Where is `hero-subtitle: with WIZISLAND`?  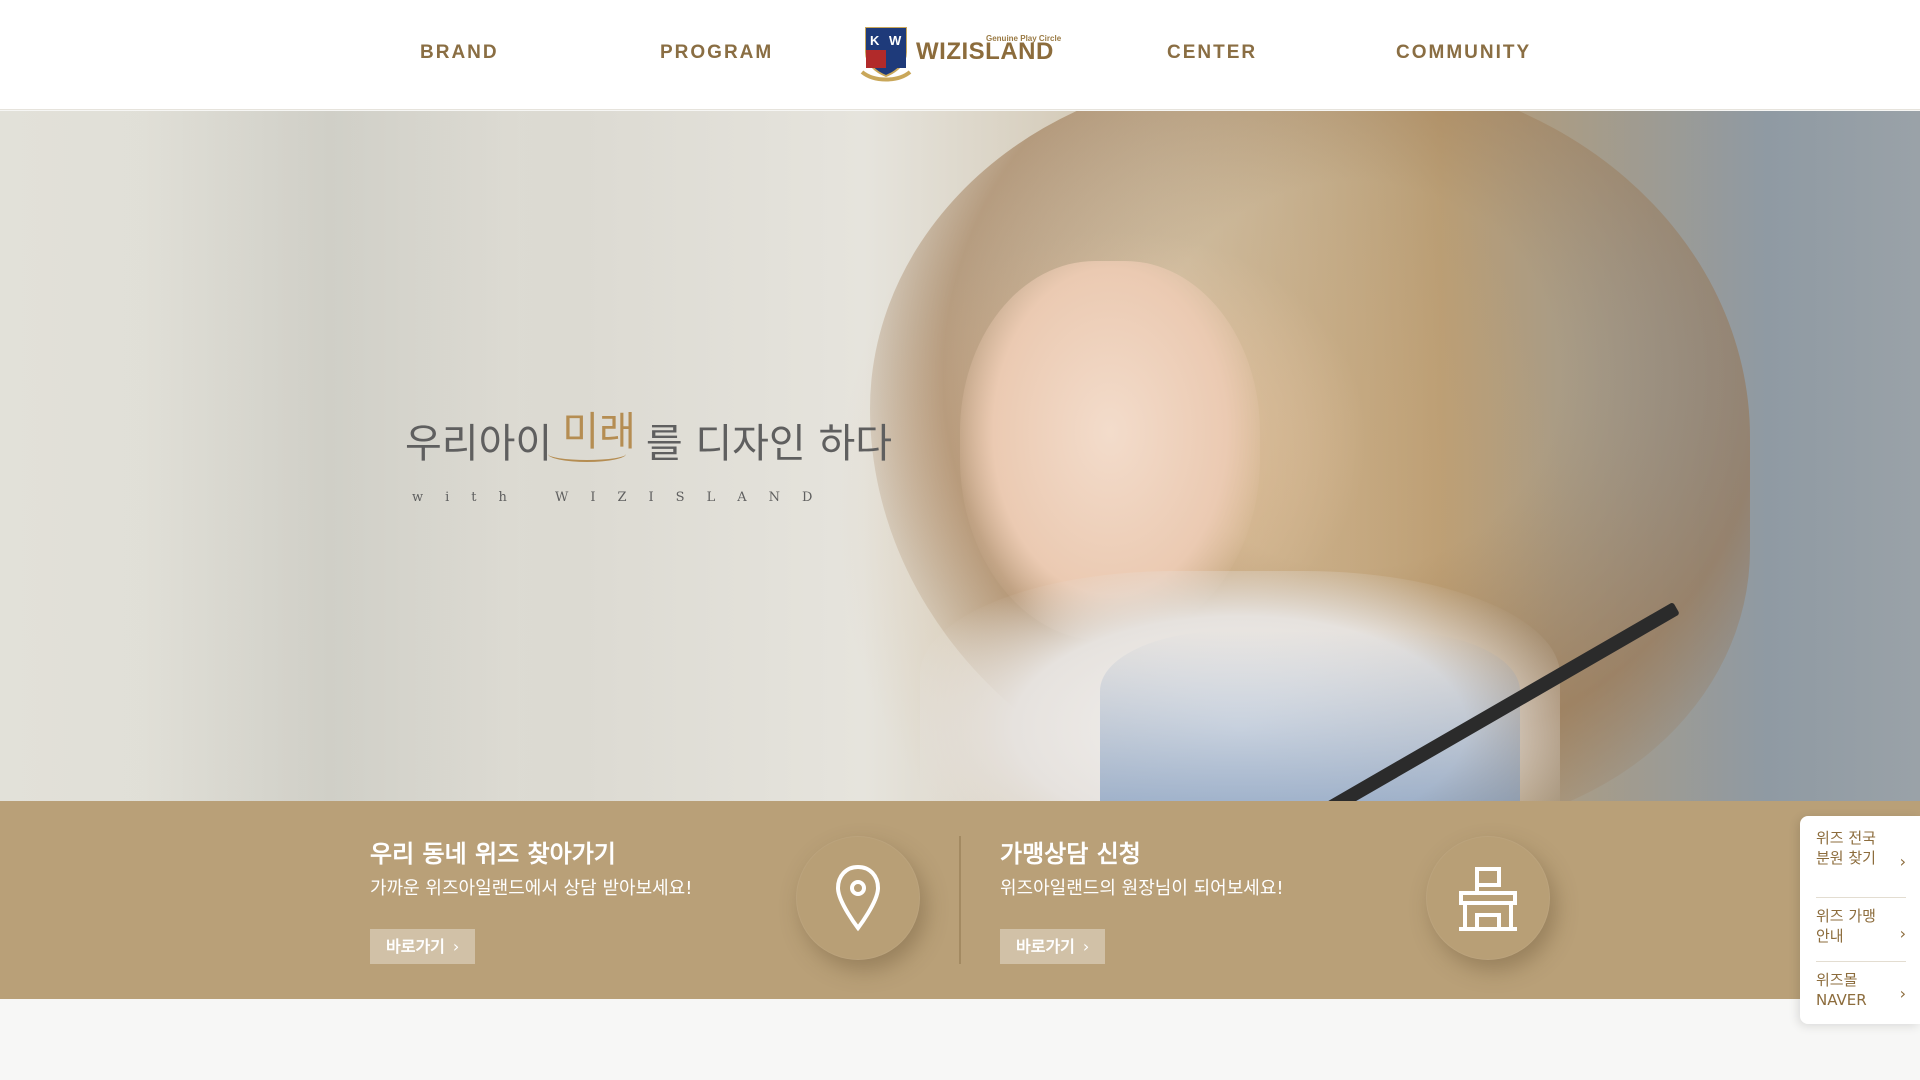
hero-subtitle: with WIZISLAND is located at coordinates (623, 497).